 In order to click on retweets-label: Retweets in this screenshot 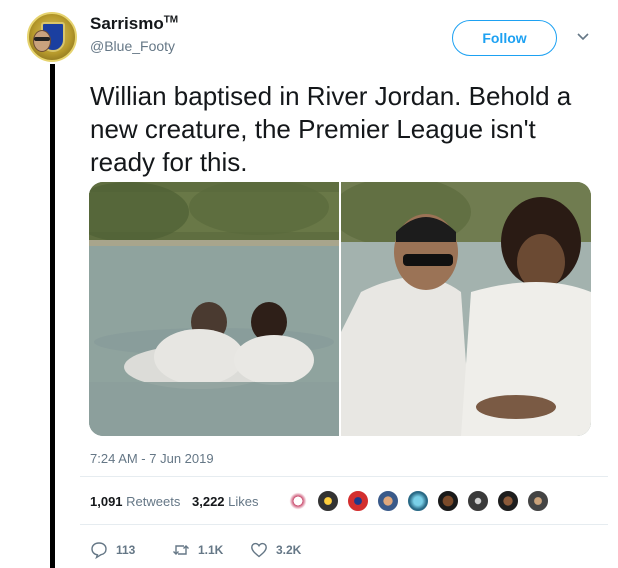, I will do `click(153, 501)`.